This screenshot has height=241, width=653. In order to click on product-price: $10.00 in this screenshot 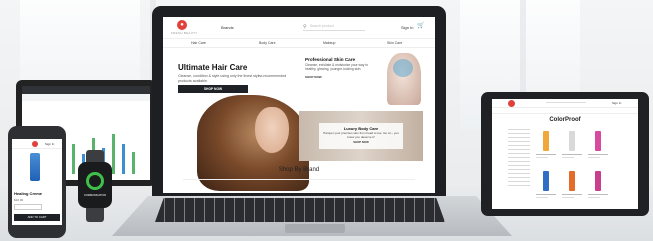, I will do `click(19, 200)`.